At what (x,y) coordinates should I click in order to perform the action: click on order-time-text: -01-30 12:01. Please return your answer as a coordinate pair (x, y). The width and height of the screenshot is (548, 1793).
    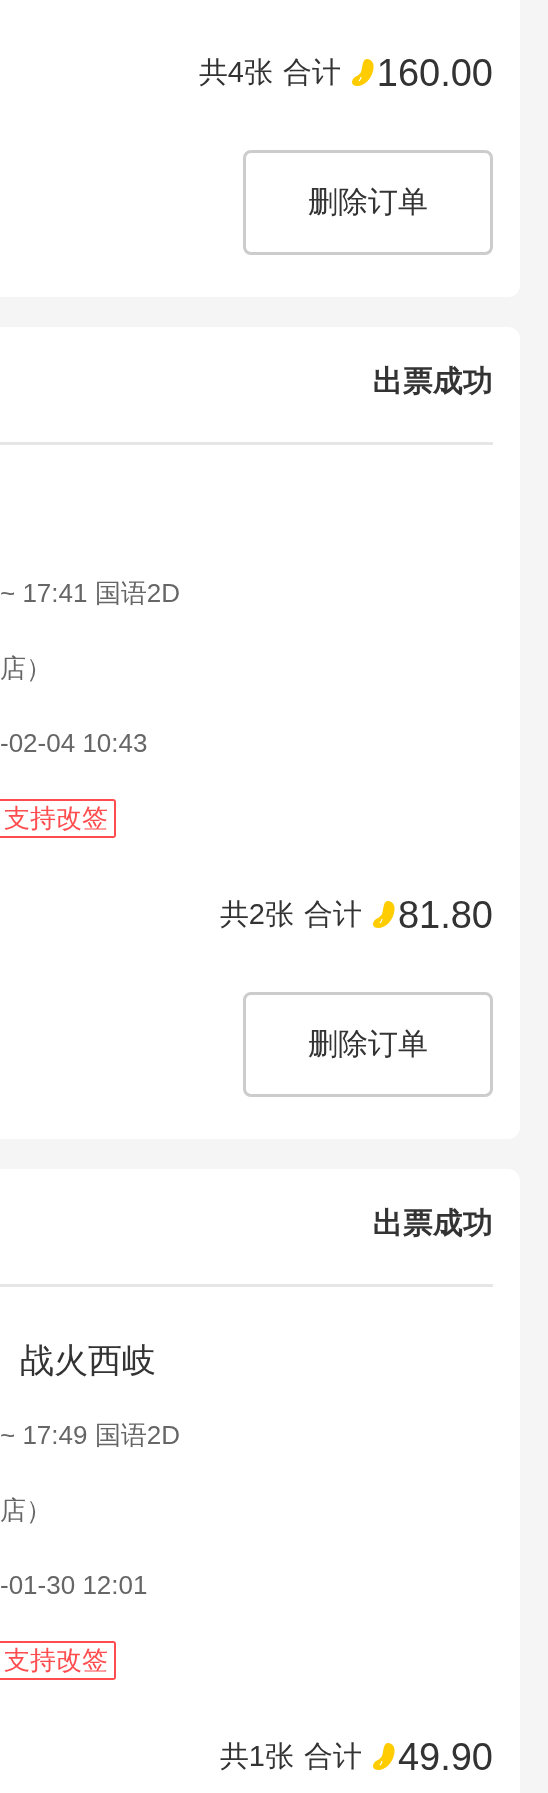
    Looking at the image, I should click on (74, 1585).